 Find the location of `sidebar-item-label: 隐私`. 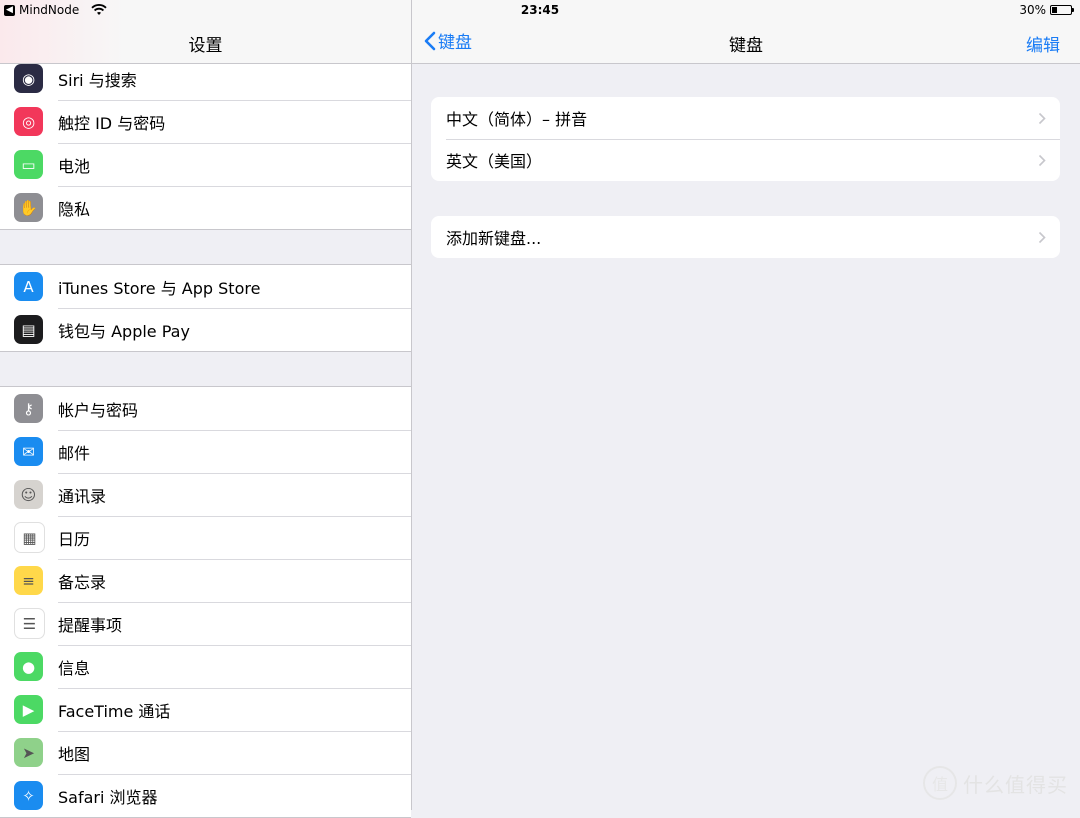

sidebar-item-label: 隐私 is located at coordinates (74, 209).